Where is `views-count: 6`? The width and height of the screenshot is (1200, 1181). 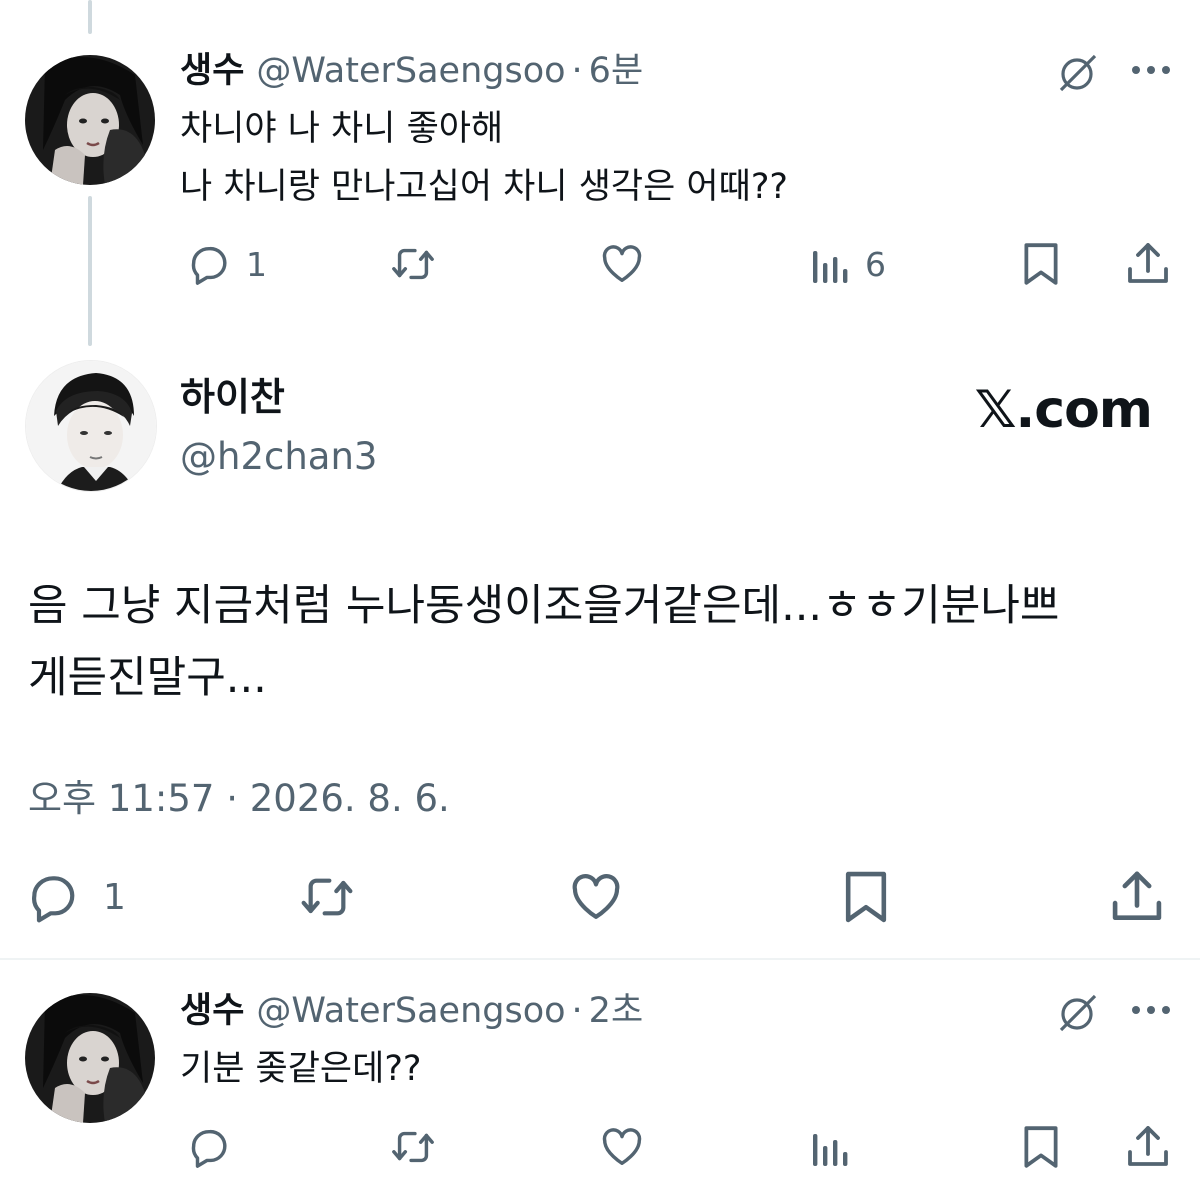 views-count: 6 is located at coordinates (875, 264).